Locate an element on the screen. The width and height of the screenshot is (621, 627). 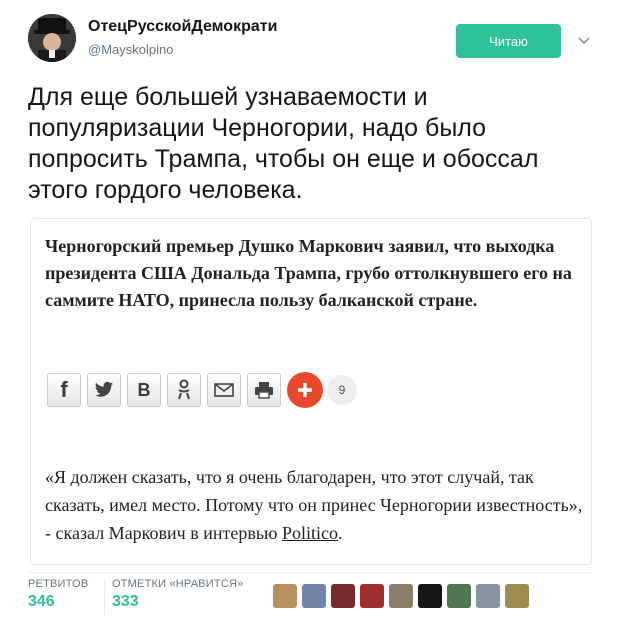
likes-value: 333 is located at coordinates (125, 601).